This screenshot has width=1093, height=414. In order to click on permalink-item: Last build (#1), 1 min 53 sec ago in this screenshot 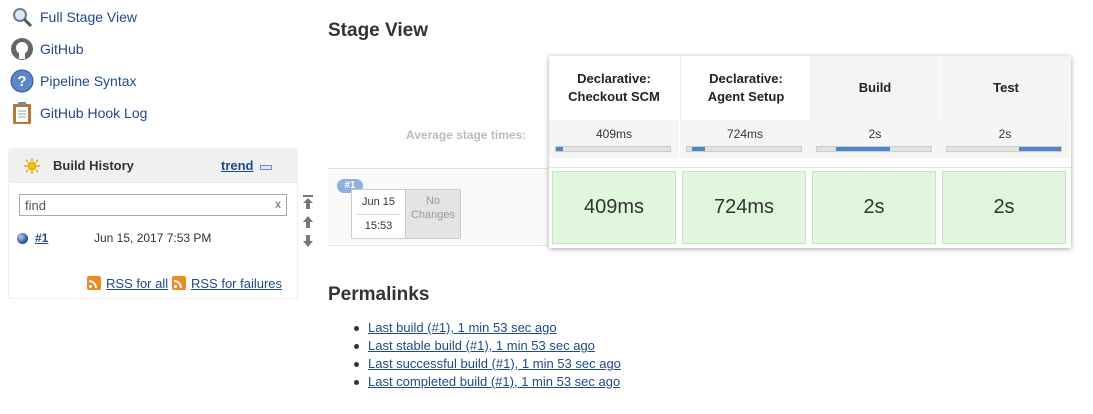, I will do `click(487, 329)`.